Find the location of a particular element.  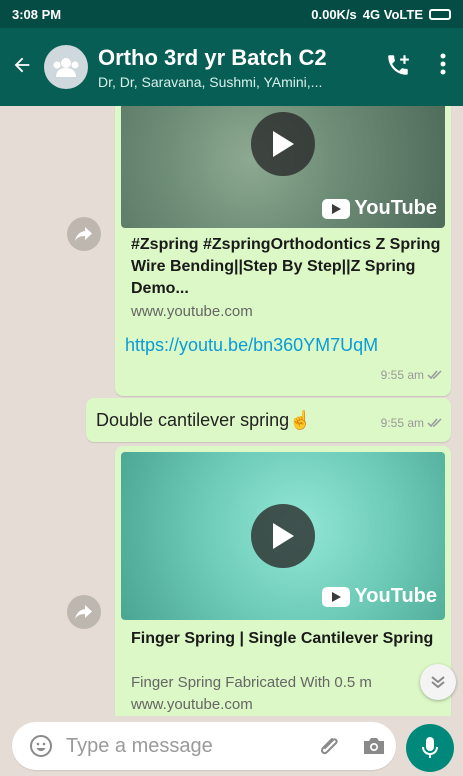

mic-button is located at coordinates (430, 748).